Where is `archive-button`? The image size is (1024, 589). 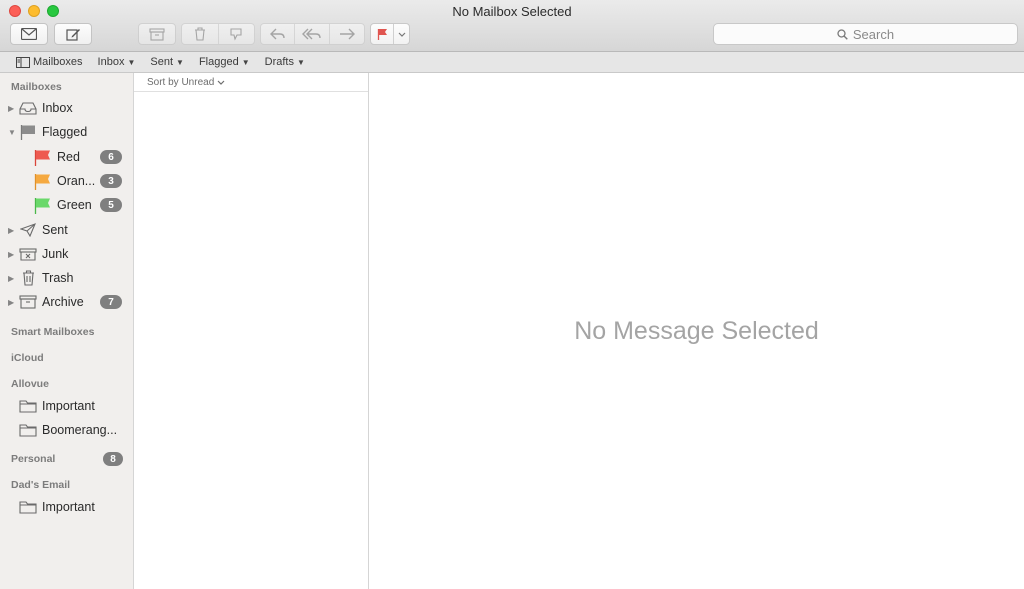
archive-button is located at coordinates (157, 34).